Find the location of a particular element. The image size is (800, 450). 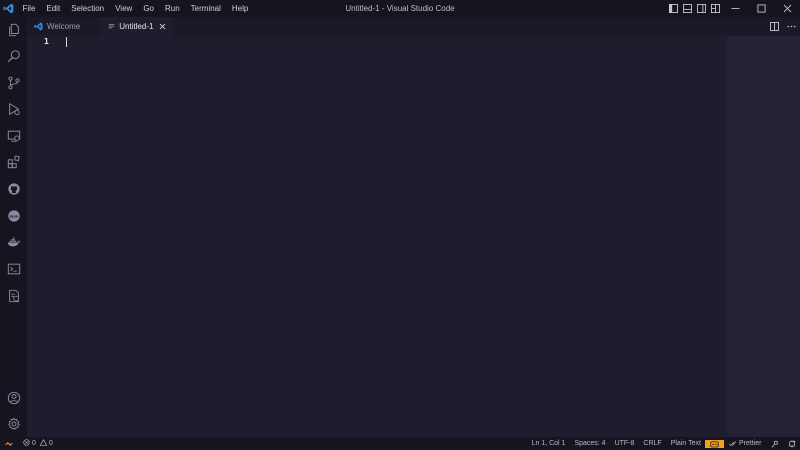

menu-terminal: Terminal is located at coordinates (205, 8).